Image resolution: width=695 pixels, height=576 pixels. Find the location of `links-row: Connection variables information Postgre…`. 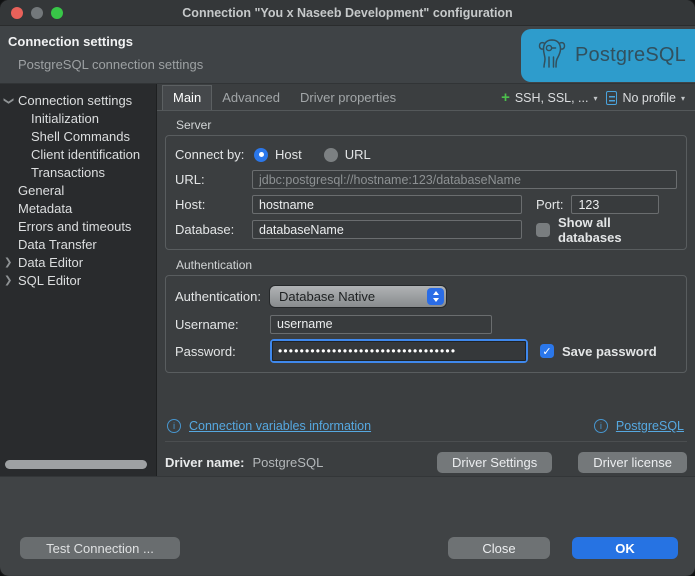

links-row: Connection variables information Postgre… is located at coordinates (426, 426).